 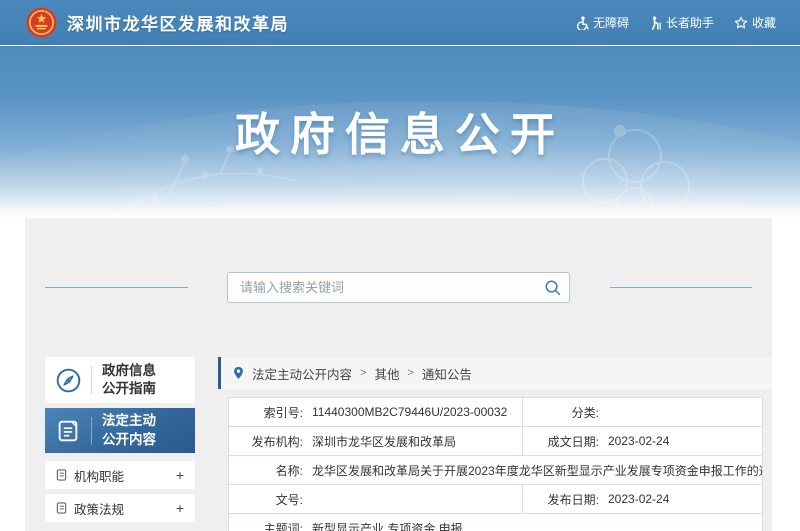 What do you see at coordinates (681, 287) in the screenshot?
I see `divider-line-right` at bounding box center [681, 287].